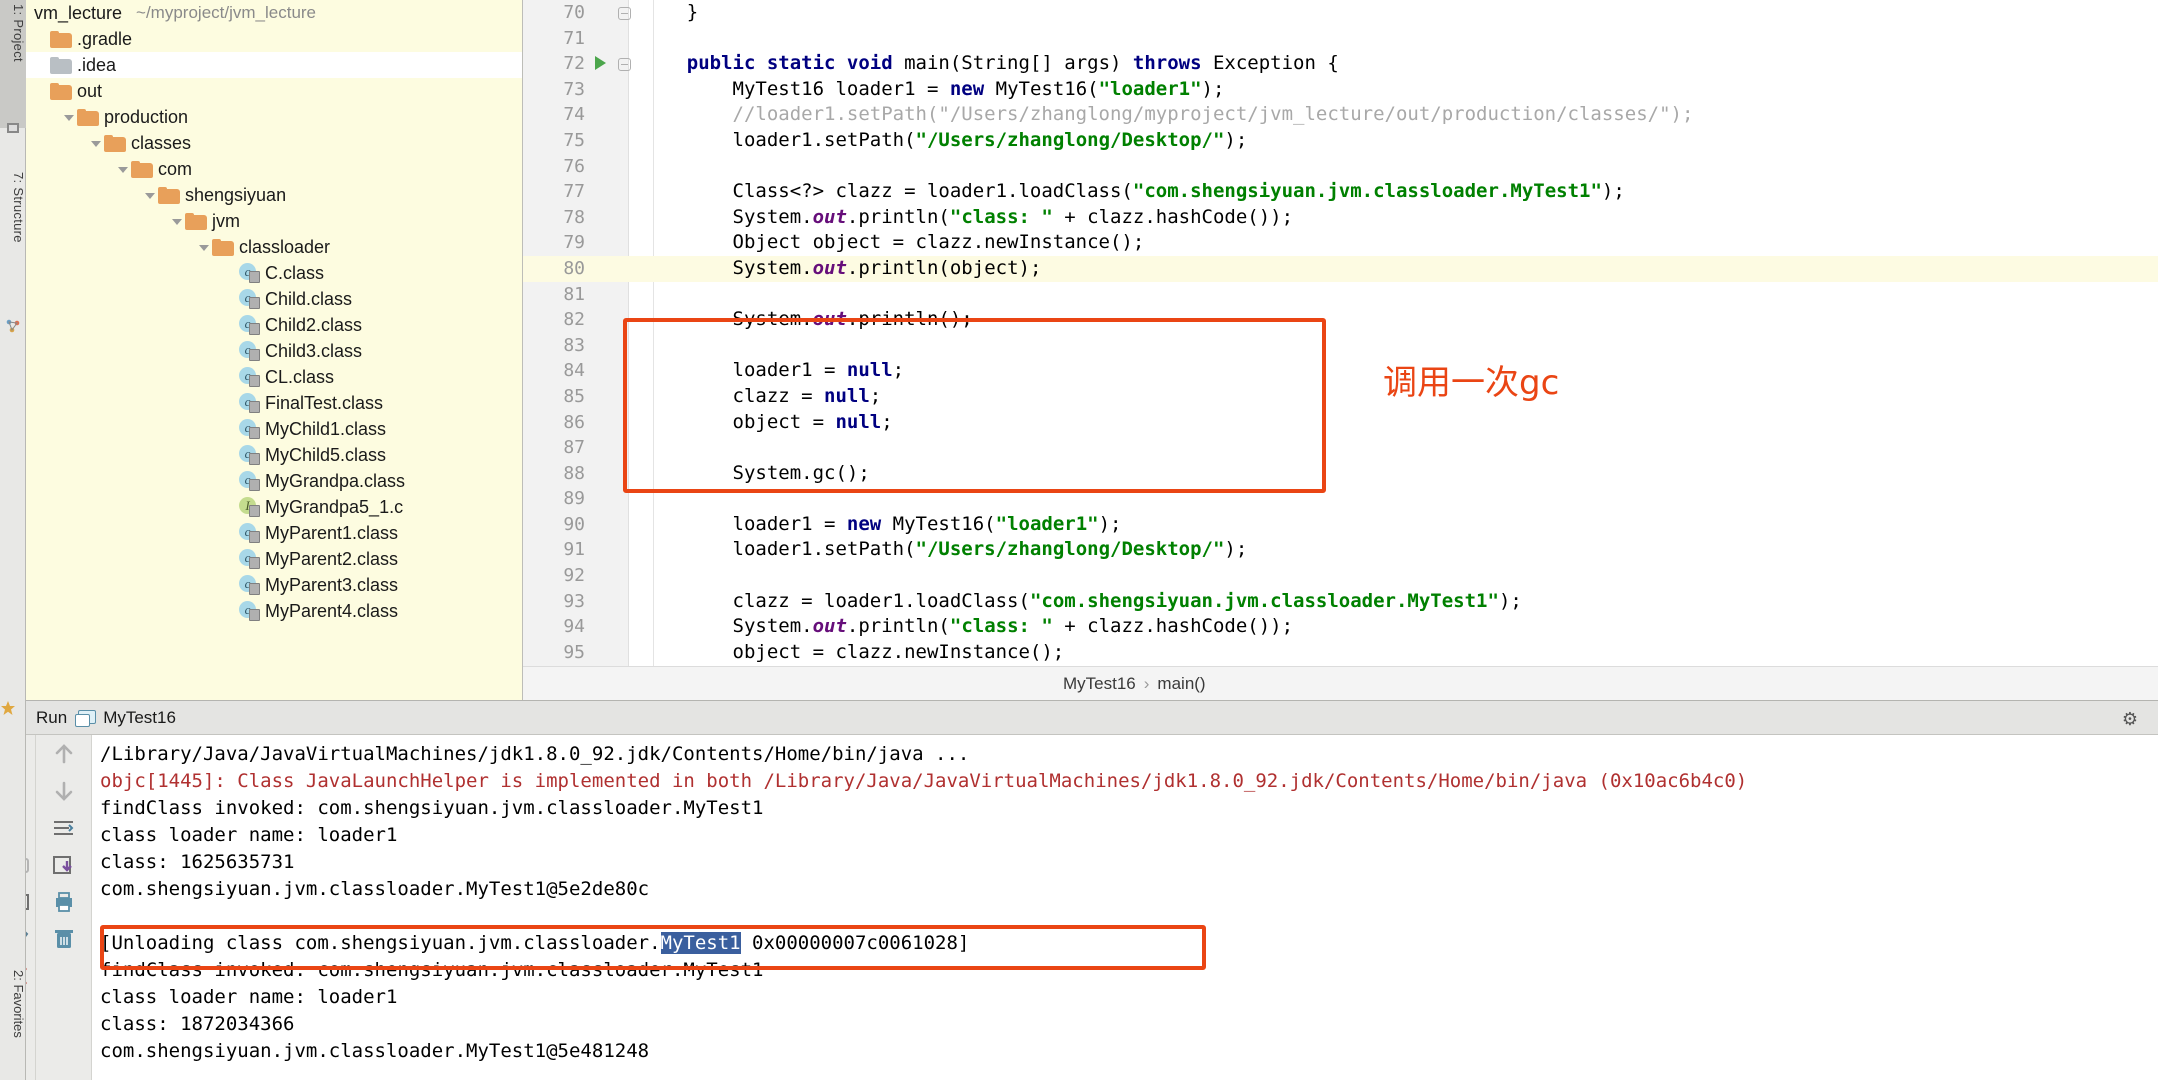  I want to click on run-title: Run, so click(52, 717).